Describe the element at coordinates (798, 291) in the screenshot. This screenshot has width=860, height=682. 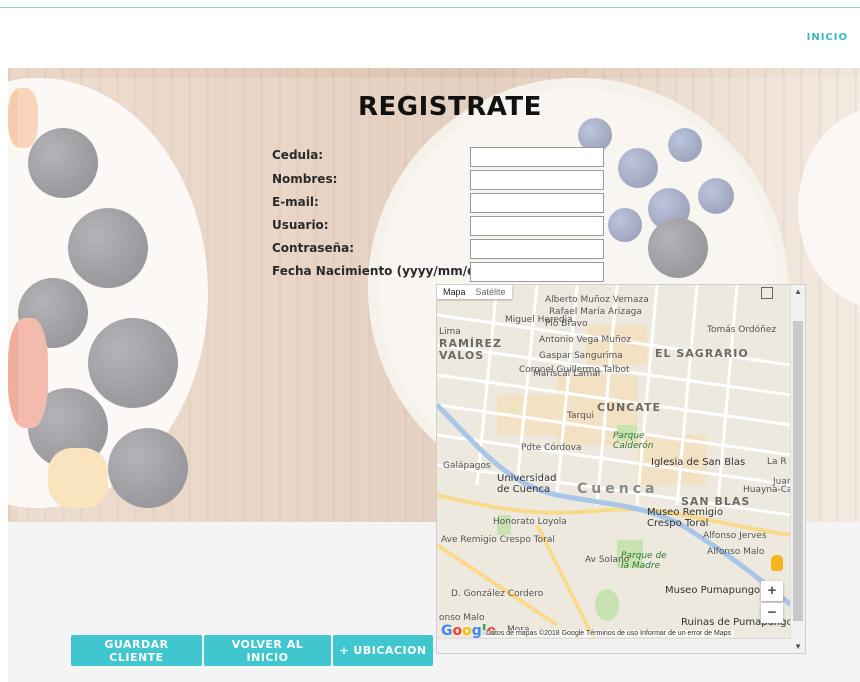
I see `scroll-up-icon: ▲` at that location.